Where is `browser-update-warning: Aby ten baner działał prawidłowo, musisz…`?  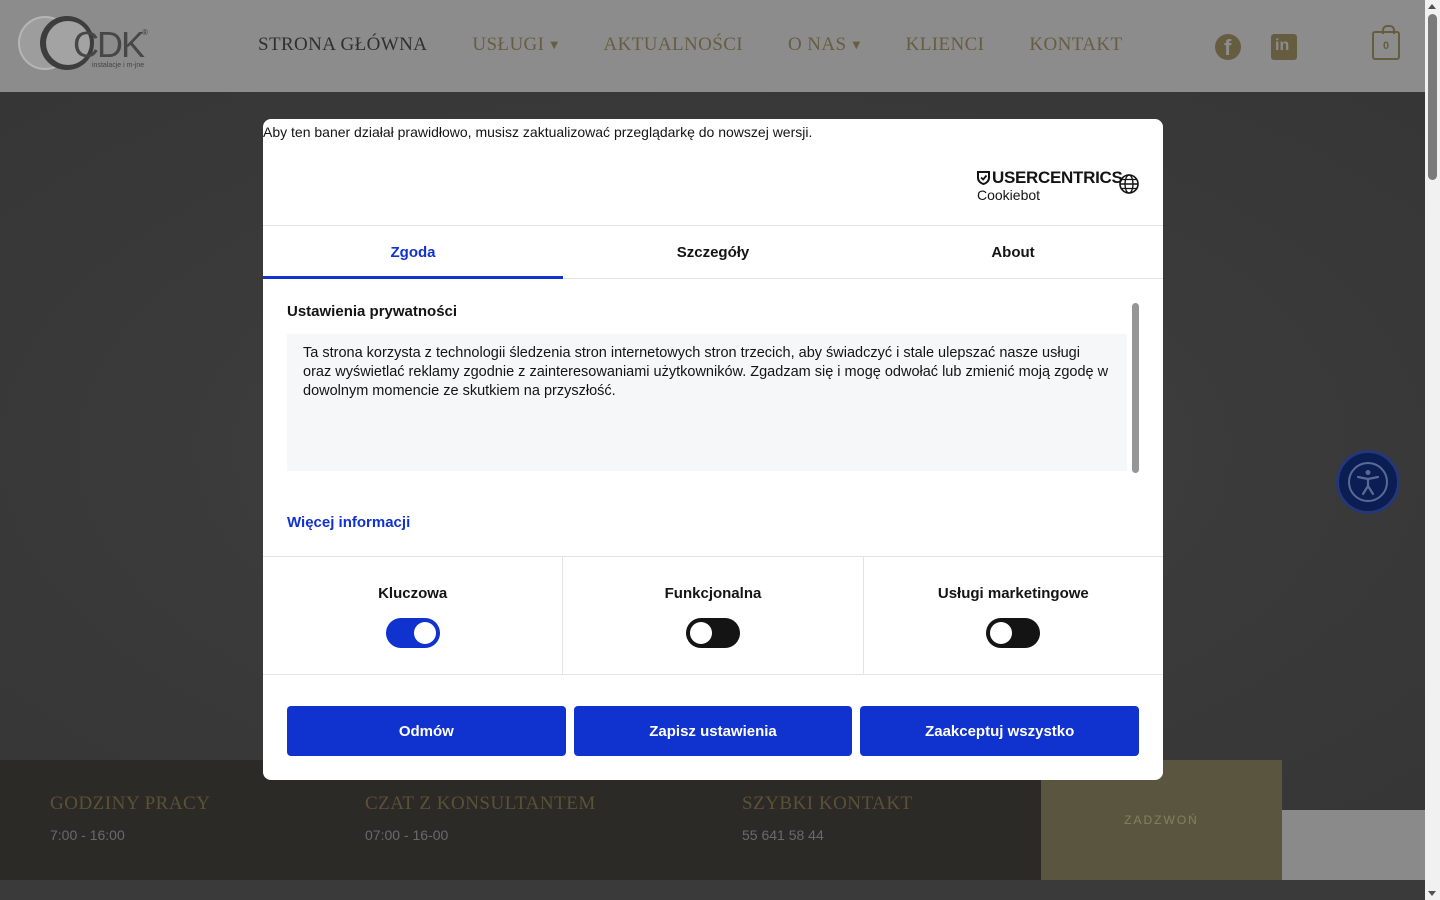
browser-update-warning: Aby ten baner działał prawidłowo, musisz… is located at coordinates (538, 132).